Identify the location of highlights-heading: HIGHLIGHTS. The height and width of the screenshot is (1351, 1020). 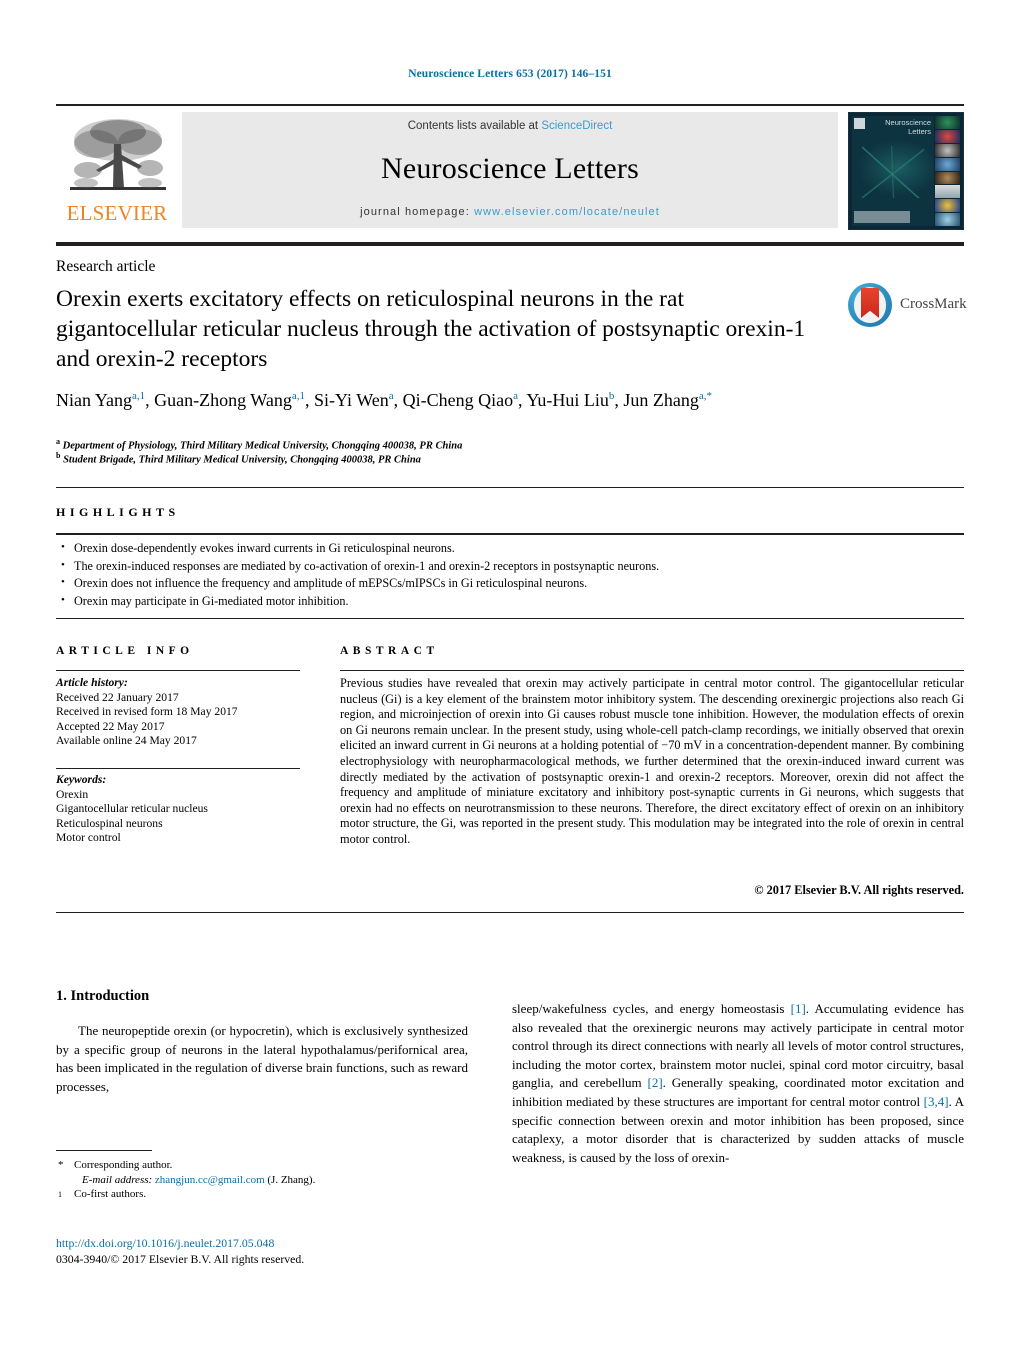
(118, 512).